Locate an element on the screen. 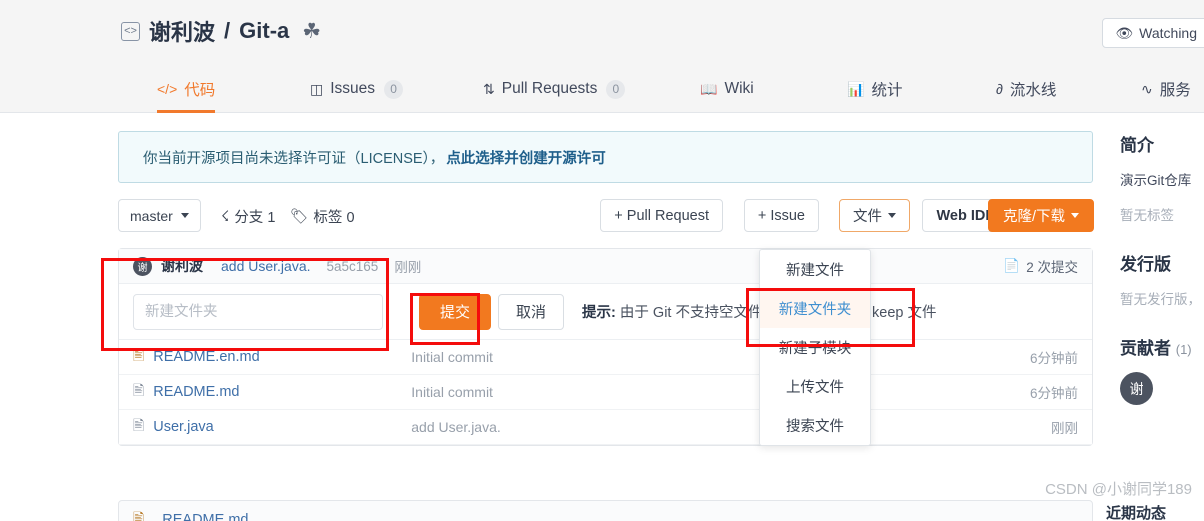 The height and width of the screenshot is (521, 1204). files-dropdown-button: 文件 is located at coordinates (874, 215).